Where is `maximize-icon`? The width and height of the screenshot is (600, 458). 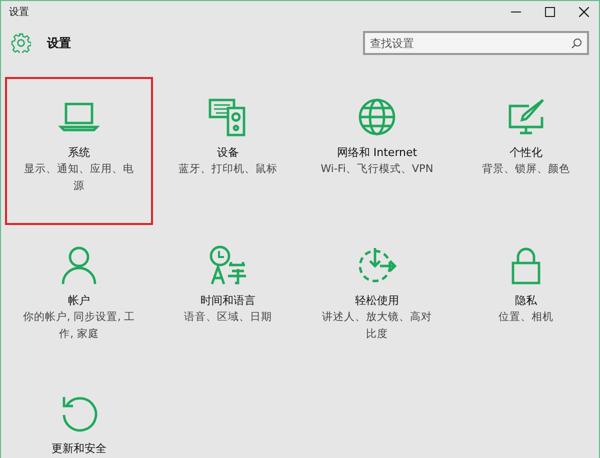
maximize-icon is located at coordinates (550, 12).